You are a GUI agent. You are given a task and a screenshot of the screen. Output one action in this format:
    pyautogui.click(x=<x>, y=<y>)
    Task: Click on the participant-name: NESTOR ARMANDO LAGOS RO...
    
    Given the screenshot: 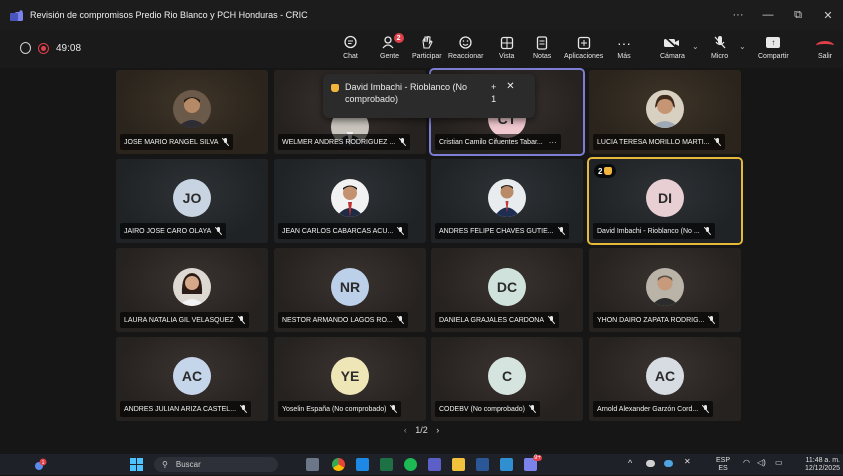 What is the action you would take?
    pyautogui.click(x=337, y=320)
    